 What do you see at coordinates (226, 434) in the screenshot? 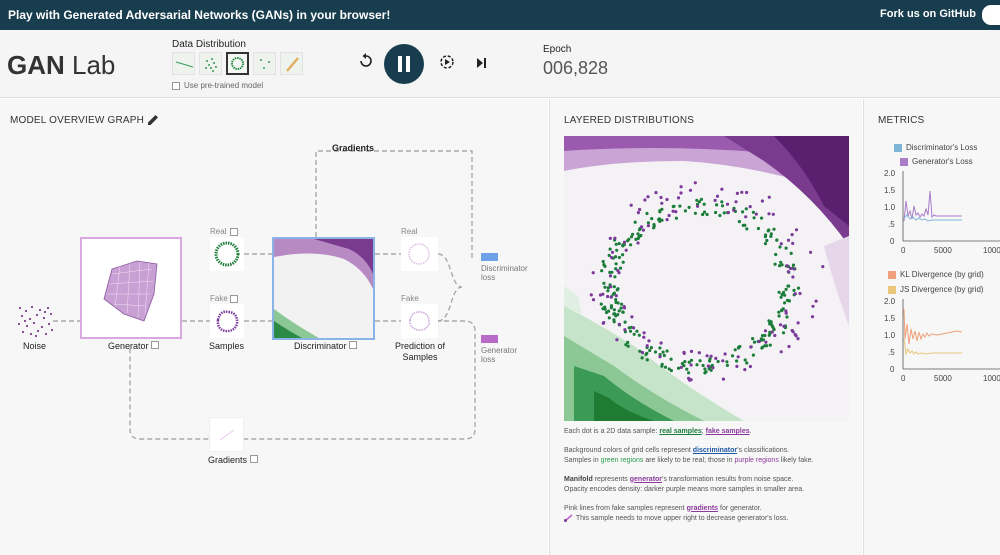
I see `generator-gradients-node` at bounding box center [226, 434].